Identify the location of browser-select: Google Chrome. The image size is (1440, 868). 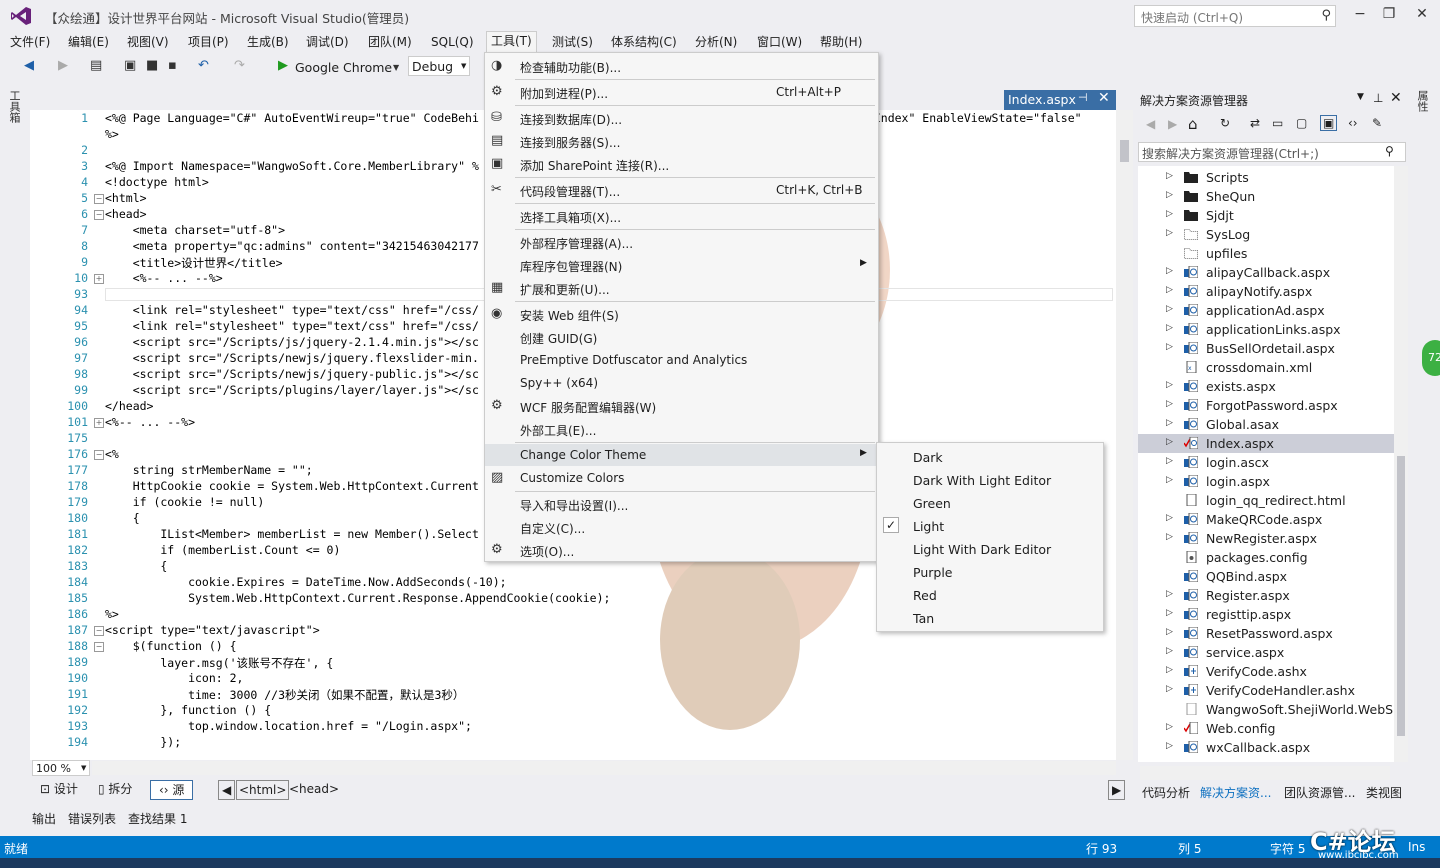
(343, 67).